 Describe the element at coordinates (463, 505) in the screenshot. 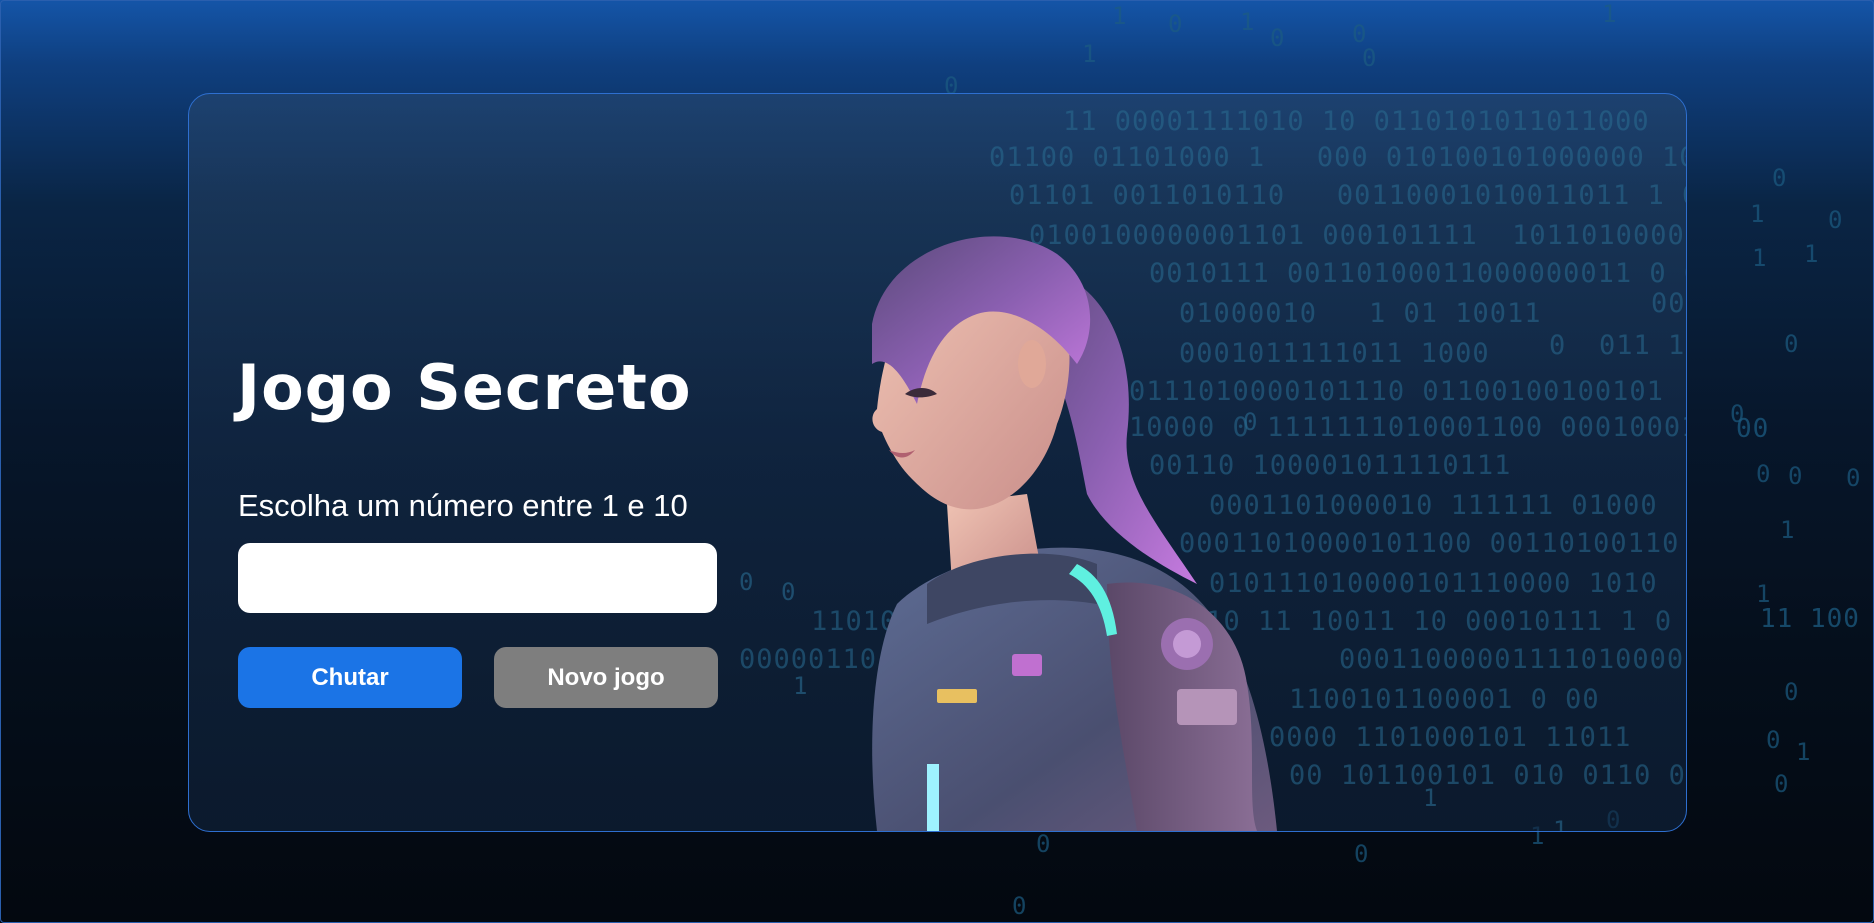

I see `instruction-text: Escolha um número entre 1 e 10` at that location.